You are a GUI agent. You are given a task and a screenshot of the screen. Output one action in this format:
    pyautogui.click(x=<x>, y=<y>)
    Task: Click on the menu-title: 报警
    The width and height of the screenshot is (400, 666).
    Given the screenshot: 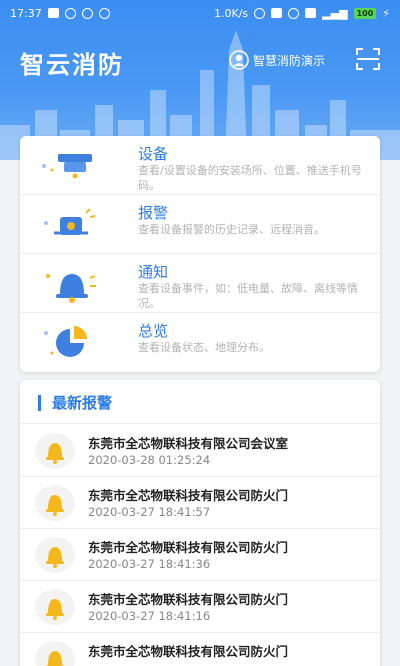 What is the action you would take?
    pyautogui.click(x=153, y=213)
    